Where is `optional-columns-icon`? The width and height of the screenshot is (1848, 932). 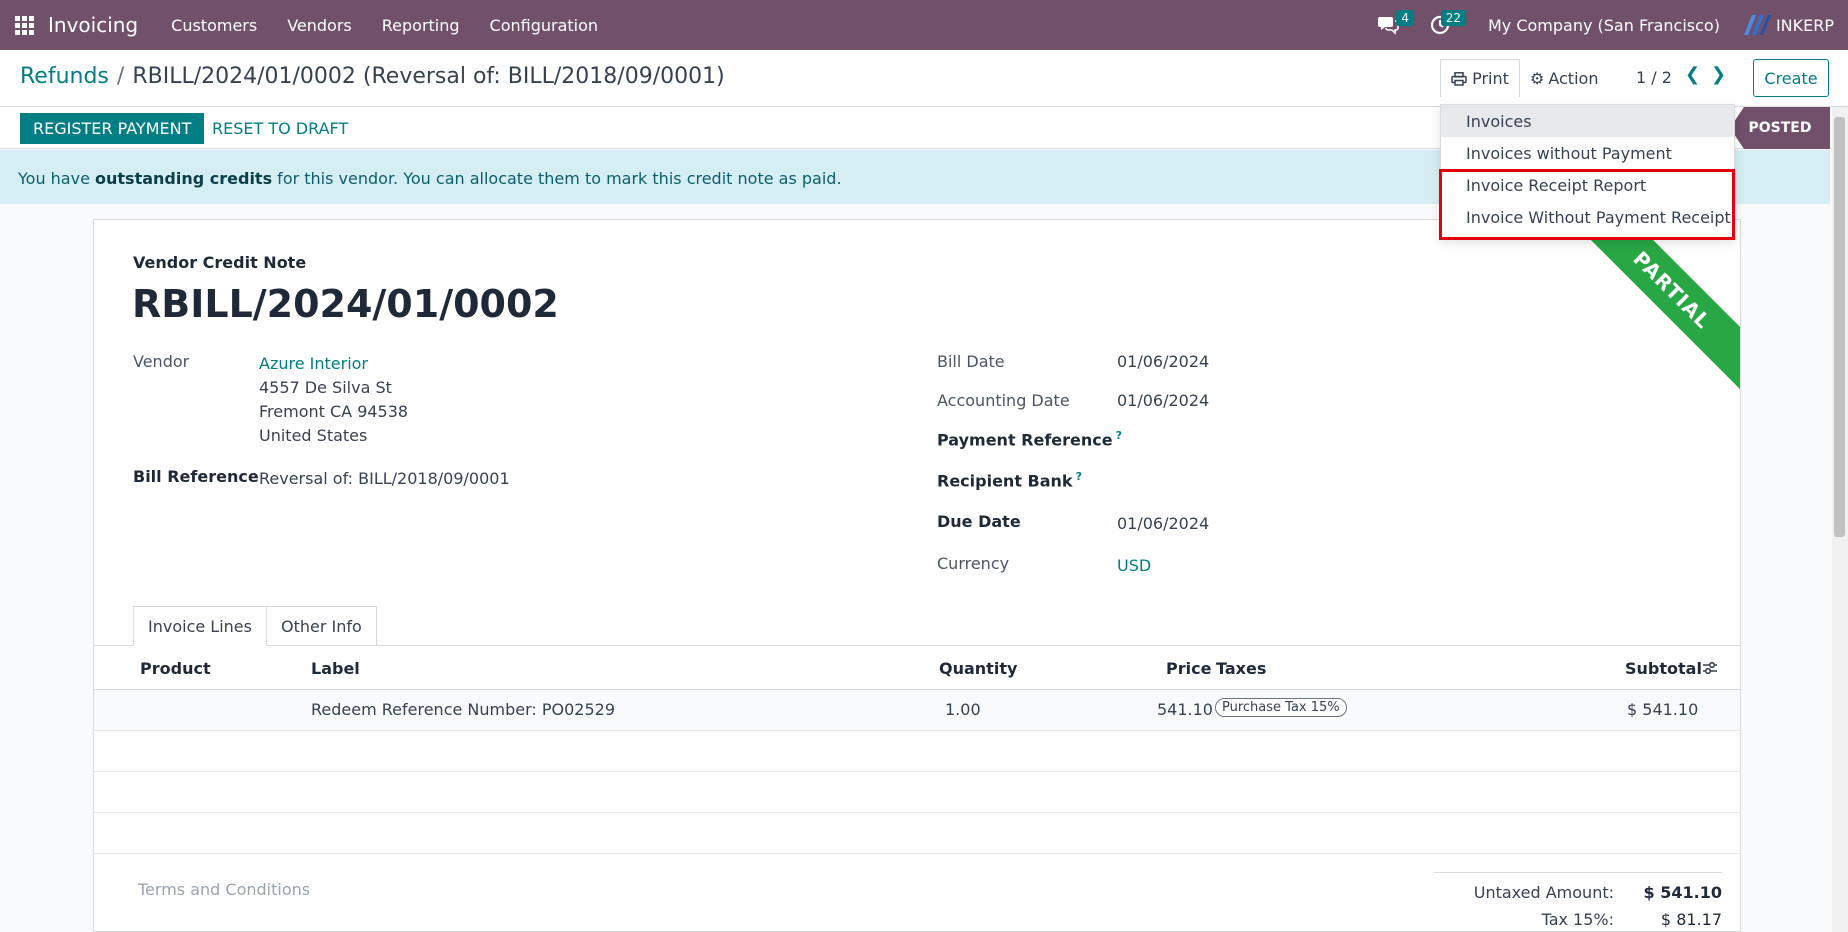 optional-columns-icon is located at coordinates (1710, 668).